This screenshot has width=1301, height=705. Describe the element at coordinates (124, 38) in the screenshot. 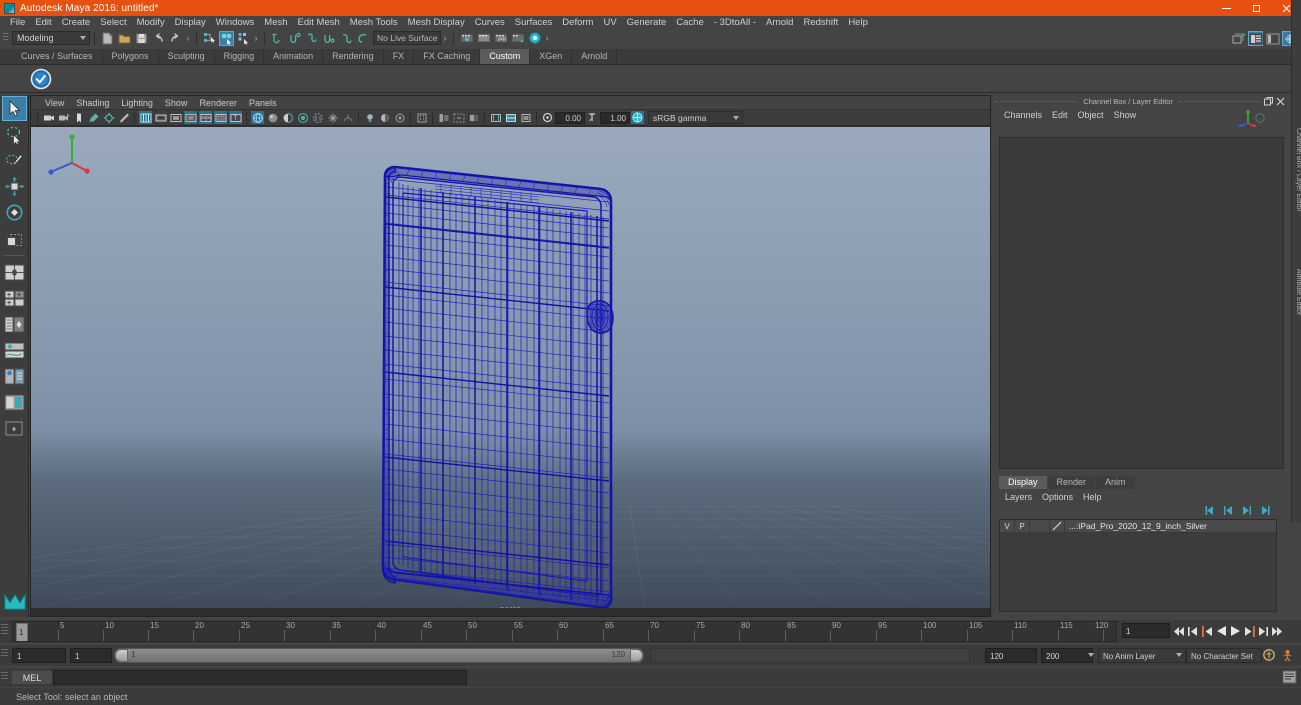

I see `open-scene-icon` at that location.